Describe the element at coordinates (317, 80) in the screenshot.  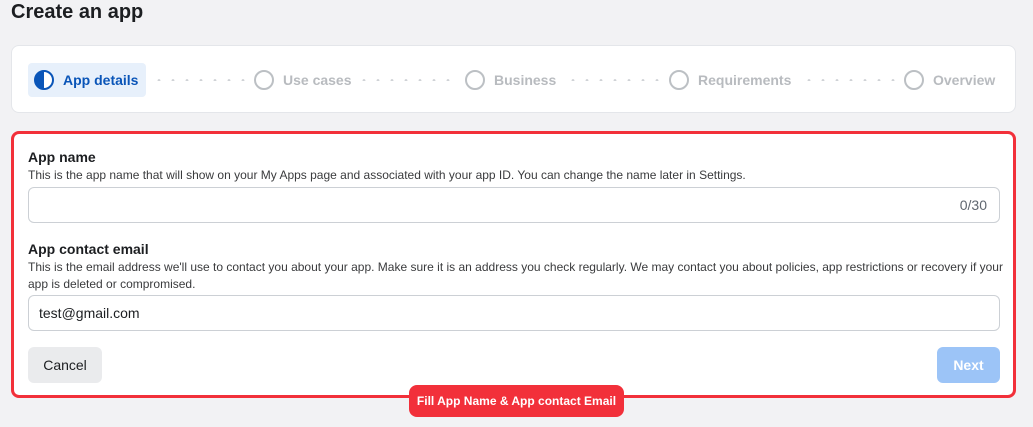
I see `step-label: Use cases` at that location.